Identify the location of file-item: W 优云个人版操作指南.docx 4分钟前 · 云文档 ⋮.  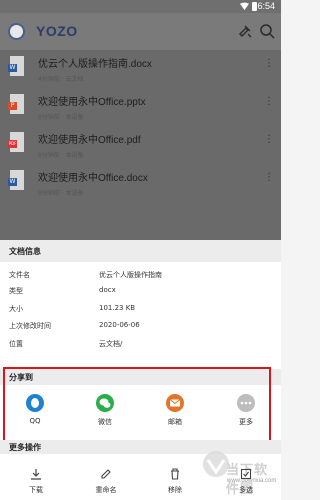
(140, 70).